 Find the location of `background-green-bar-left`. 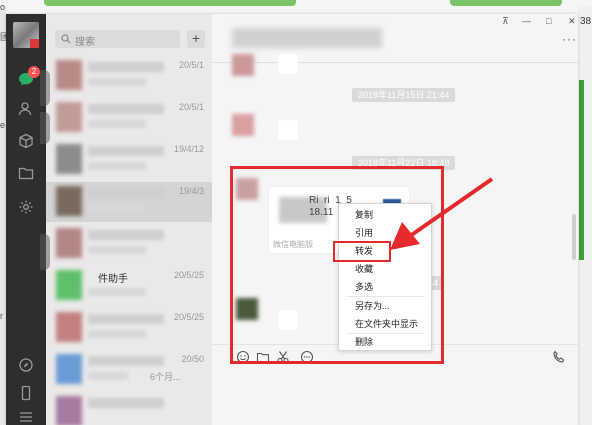

background-green-bar-left is located at coordinates (170, 3).